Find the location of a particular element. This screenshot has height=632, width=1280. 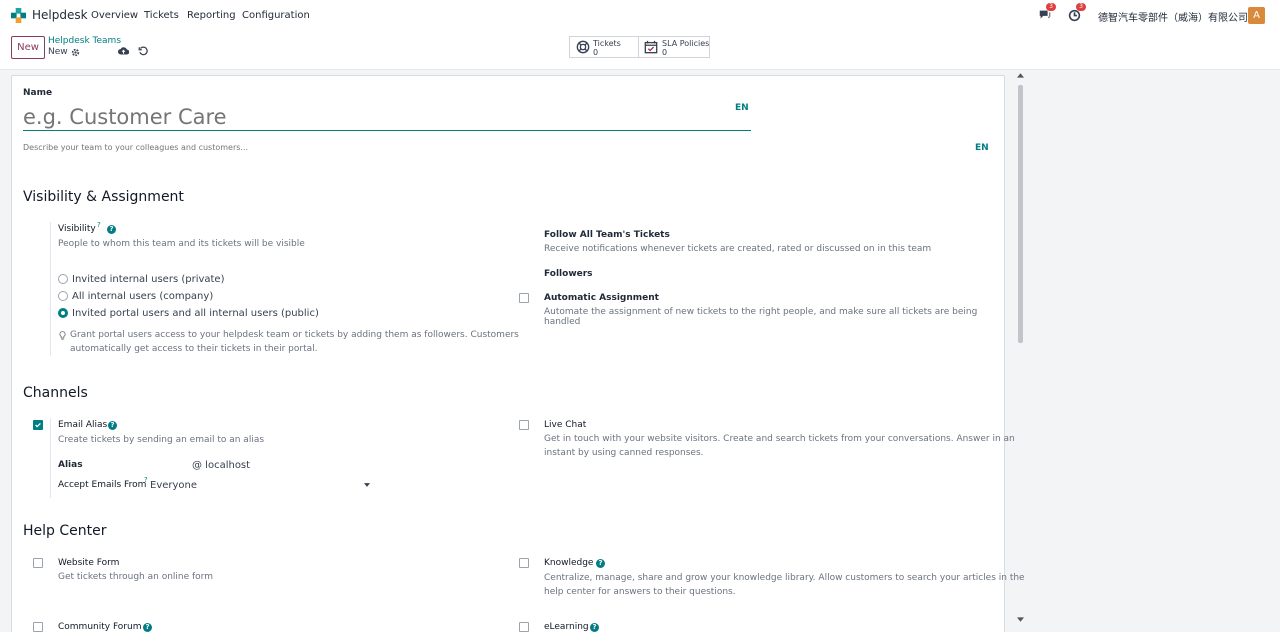

follow-label: Follow All Team's Tickets is located at coordinates (607, 235).